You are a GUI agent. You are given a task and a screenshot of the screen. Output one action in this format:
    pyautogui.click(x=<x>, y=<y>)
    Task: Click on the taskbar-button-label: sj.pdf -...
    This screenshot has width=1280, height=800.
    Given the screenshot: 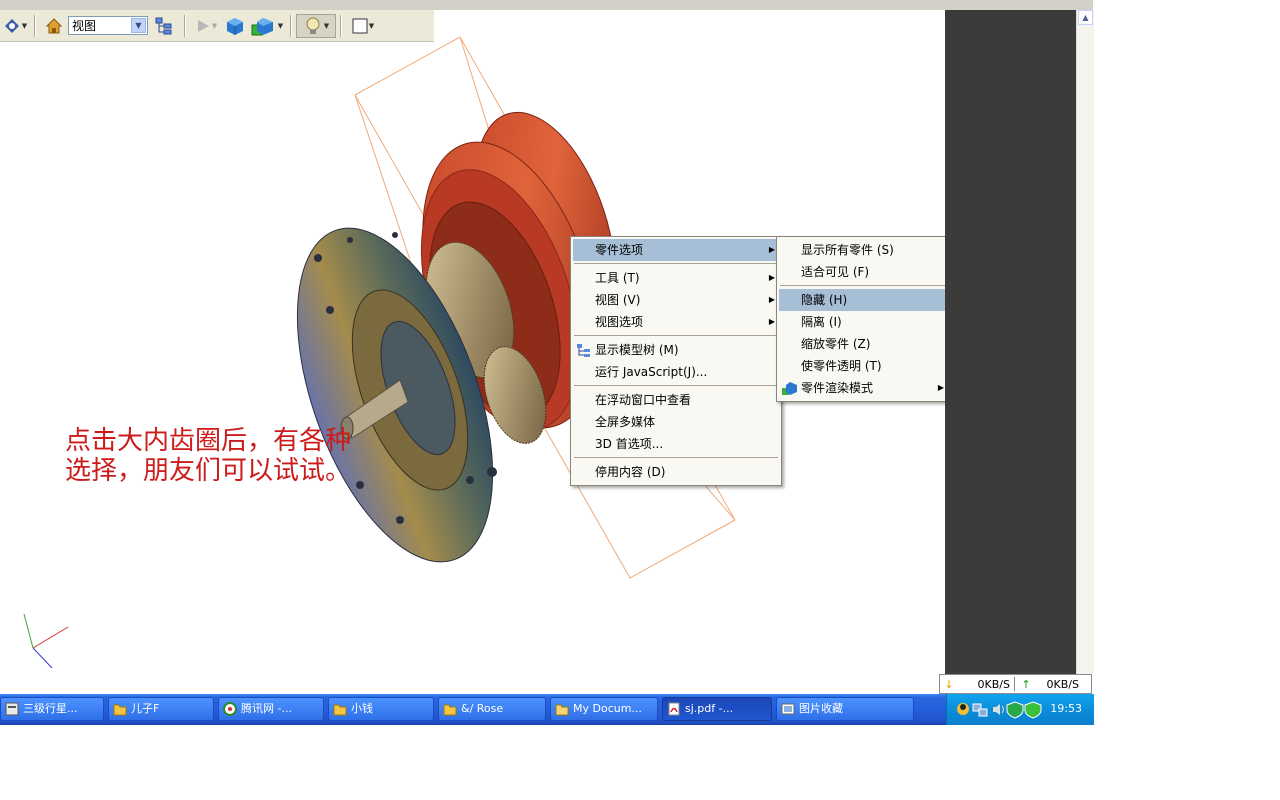 What is the action you would take?
    pyautogui.click(x=709, y=708)
    